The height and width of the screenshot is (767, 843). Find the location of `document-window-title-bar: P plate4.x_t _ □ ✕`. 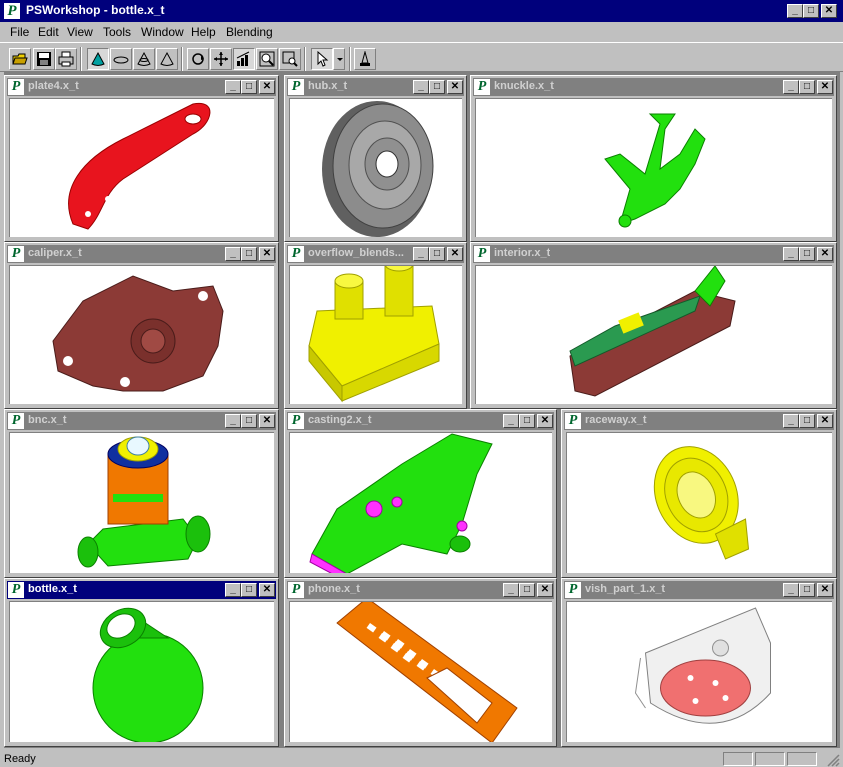

document-window-title-bar: P plate4.x_t _ □ ✕ is located at coordinates (141, 87).